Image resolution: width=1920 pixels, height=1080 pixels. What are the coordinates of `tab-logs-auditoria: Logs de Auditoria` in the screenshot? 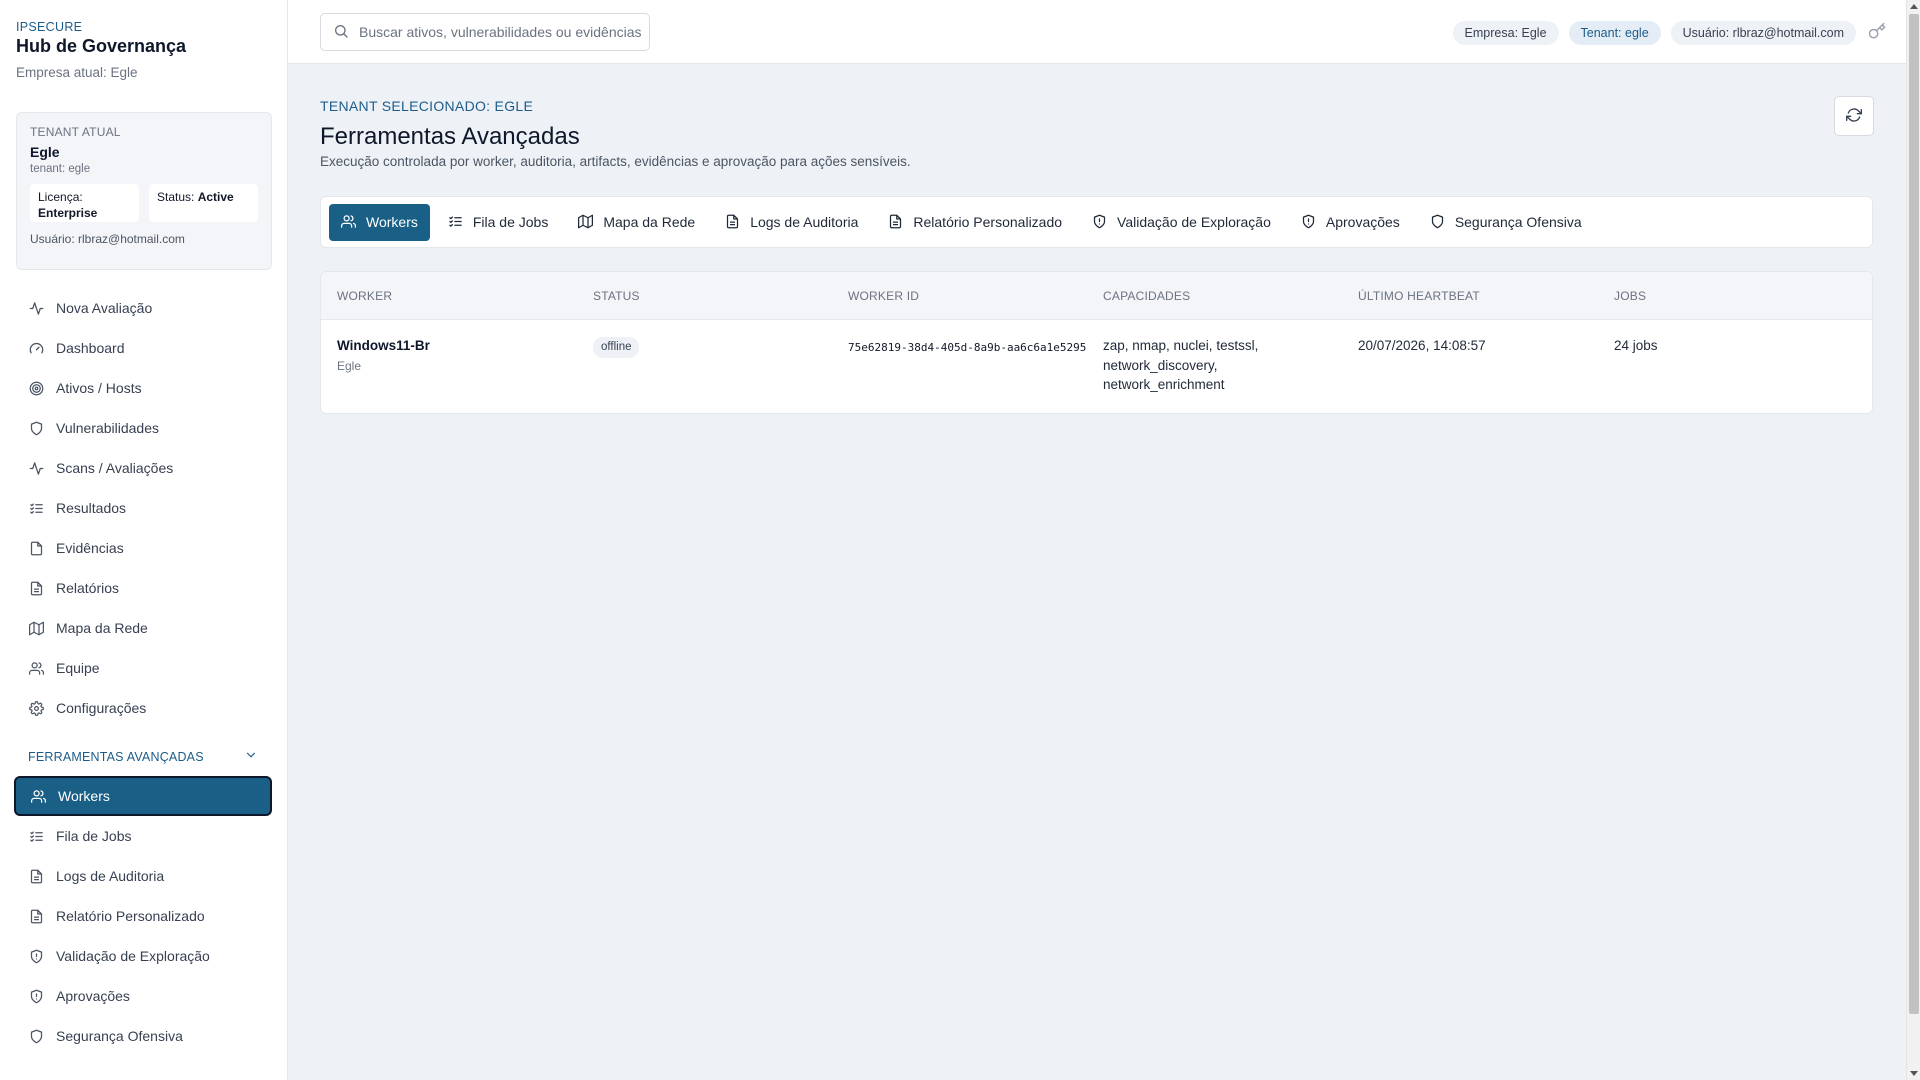 It's located at (791, 222).